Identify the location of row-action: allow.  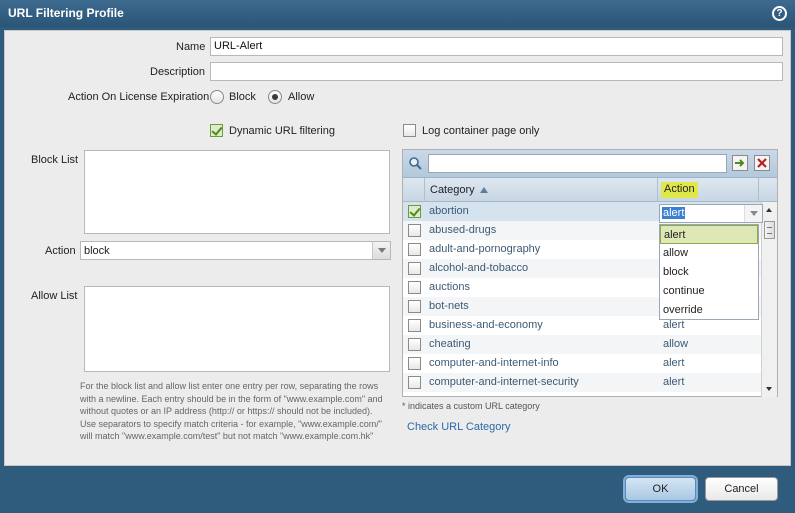
(676, 344).